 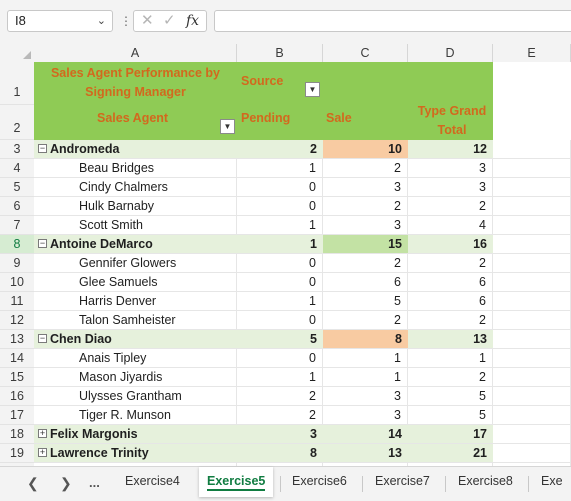 What do you see at coordinates (365, 149) in the screenshot?
I see `sale-value: 10` at bounding box center [365, 149].